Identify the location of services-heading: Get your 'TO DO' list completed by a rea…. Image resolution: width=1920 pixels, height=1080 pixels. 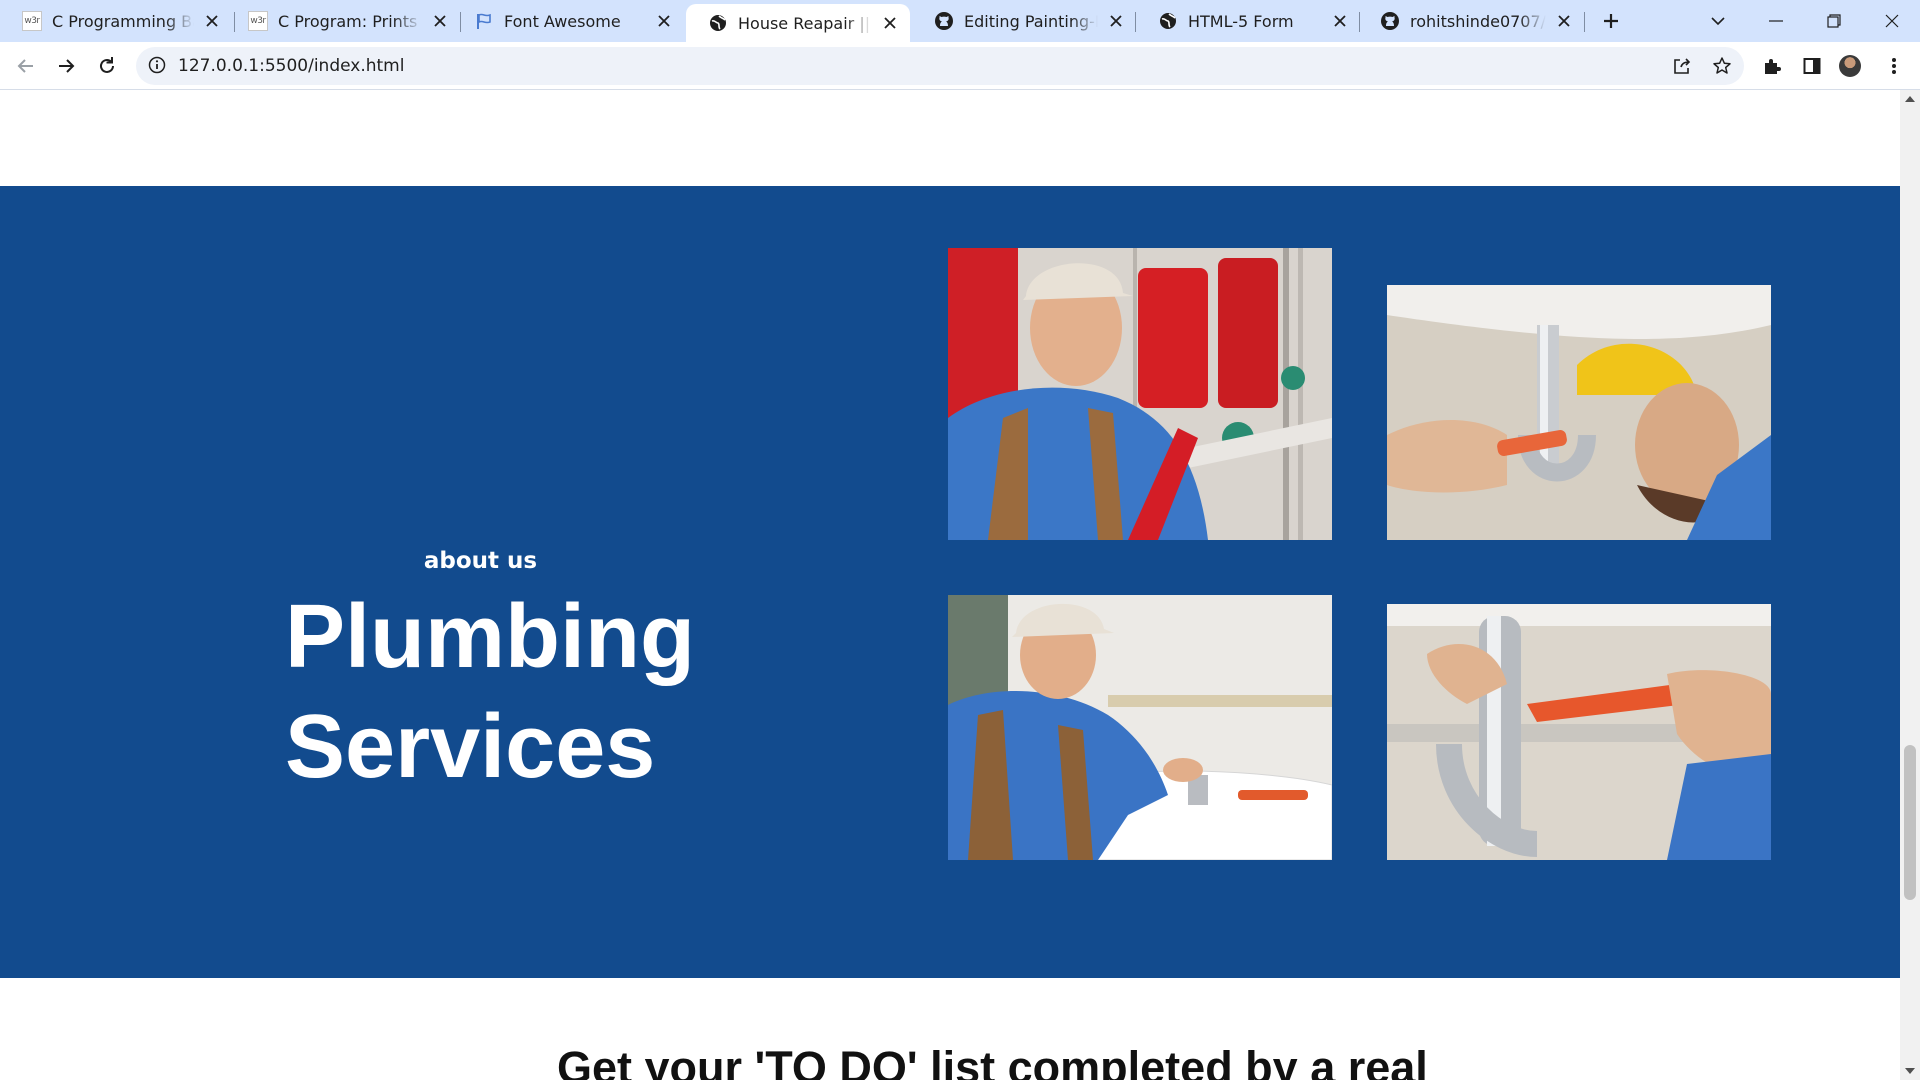
(992, 1061).